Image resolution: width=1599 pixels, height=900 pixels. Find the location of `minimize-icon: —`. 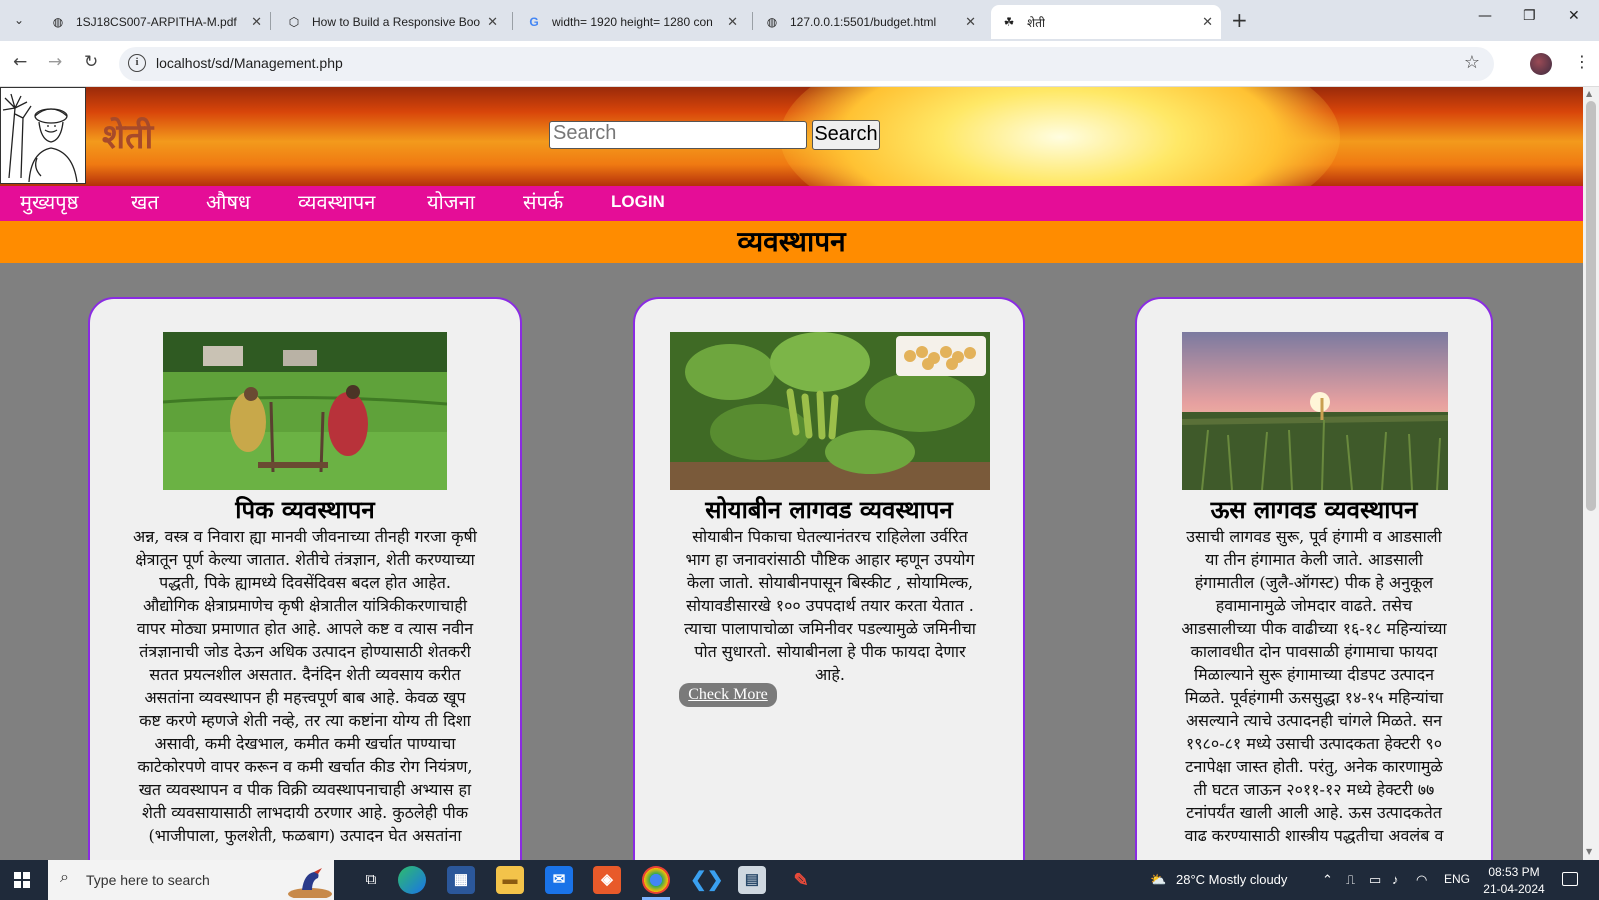

minimize-icon: — is located at coordinates (1485, 16).